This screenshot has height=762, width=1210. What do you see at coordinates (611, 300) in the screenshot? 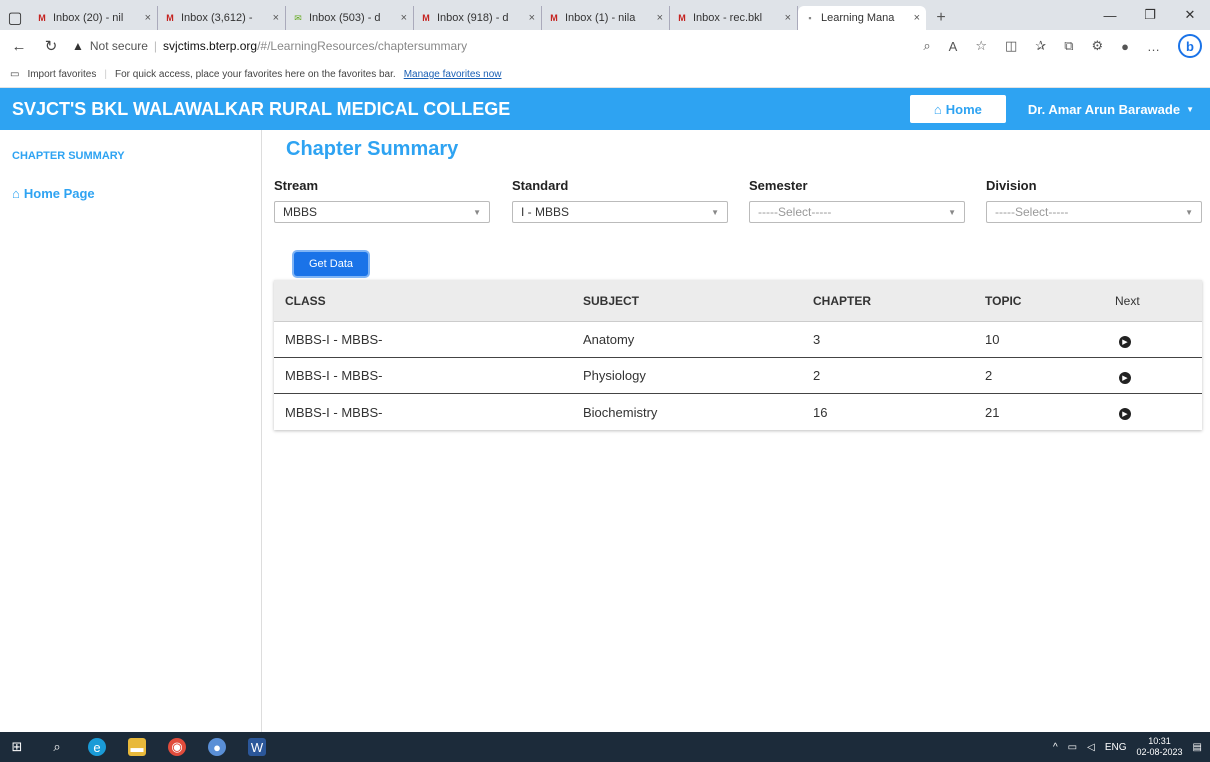
I see `column-header-subject: SUBJECT` at bounding box center [611, 300].